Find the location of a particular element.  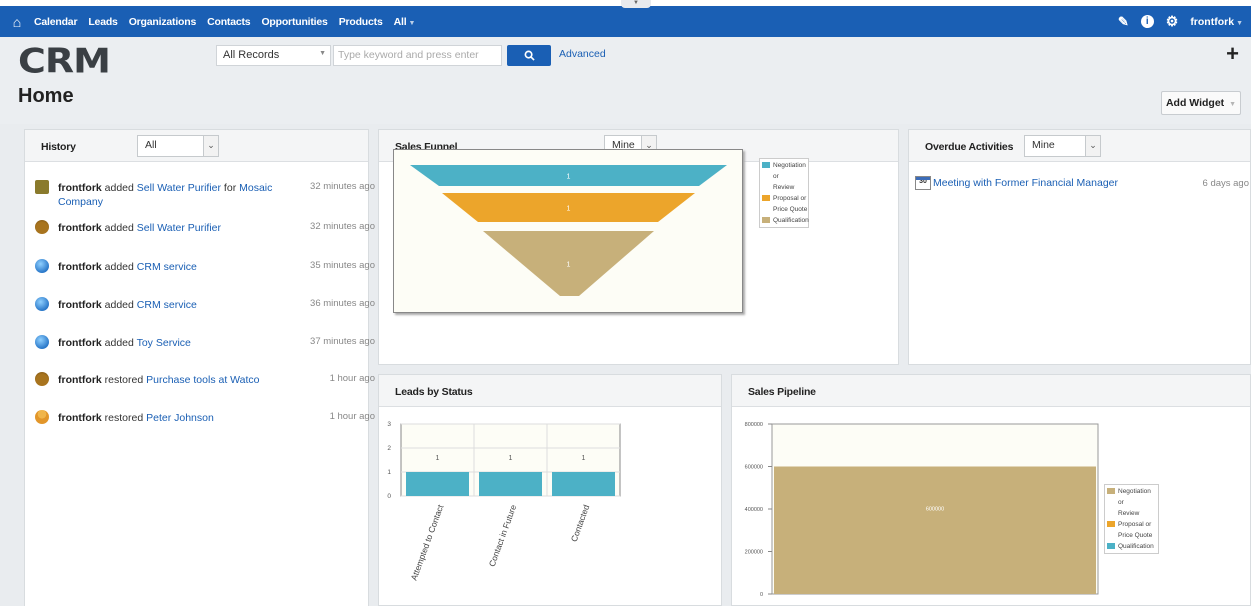

legend-label: Price Quote is located at coordinates (1135, 535).